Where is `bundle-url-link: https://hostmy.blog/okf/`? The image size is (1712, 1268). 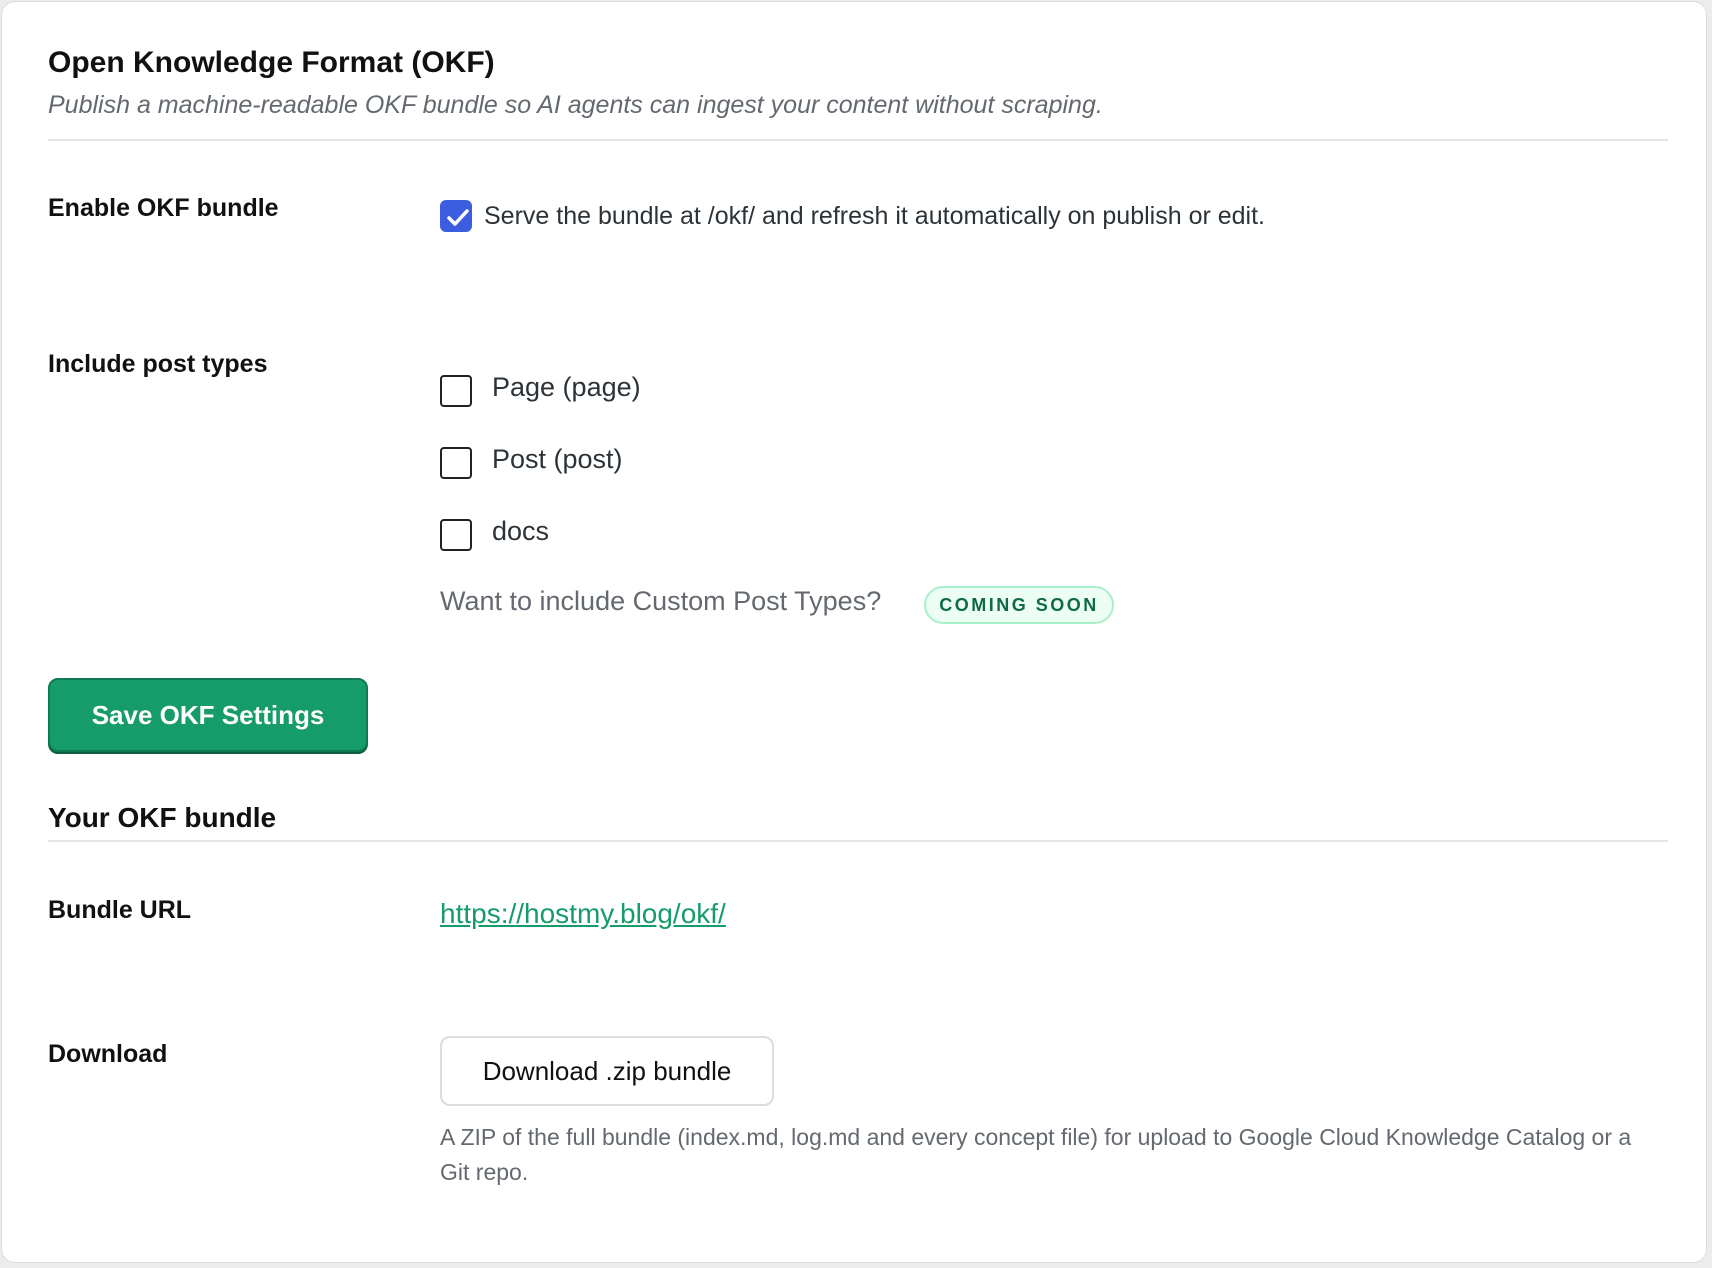
bundle-url-link: https://hostmy.blog/okf/ is located at coordinates (583, 914).